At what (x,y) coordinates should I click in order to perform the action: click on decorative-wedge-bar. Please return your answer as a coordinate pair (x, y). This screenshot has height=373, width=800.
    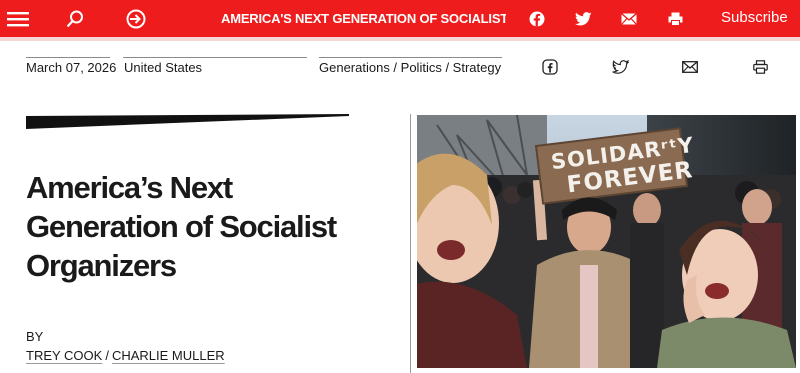
    Looking at the image, I should click on (187, 121).